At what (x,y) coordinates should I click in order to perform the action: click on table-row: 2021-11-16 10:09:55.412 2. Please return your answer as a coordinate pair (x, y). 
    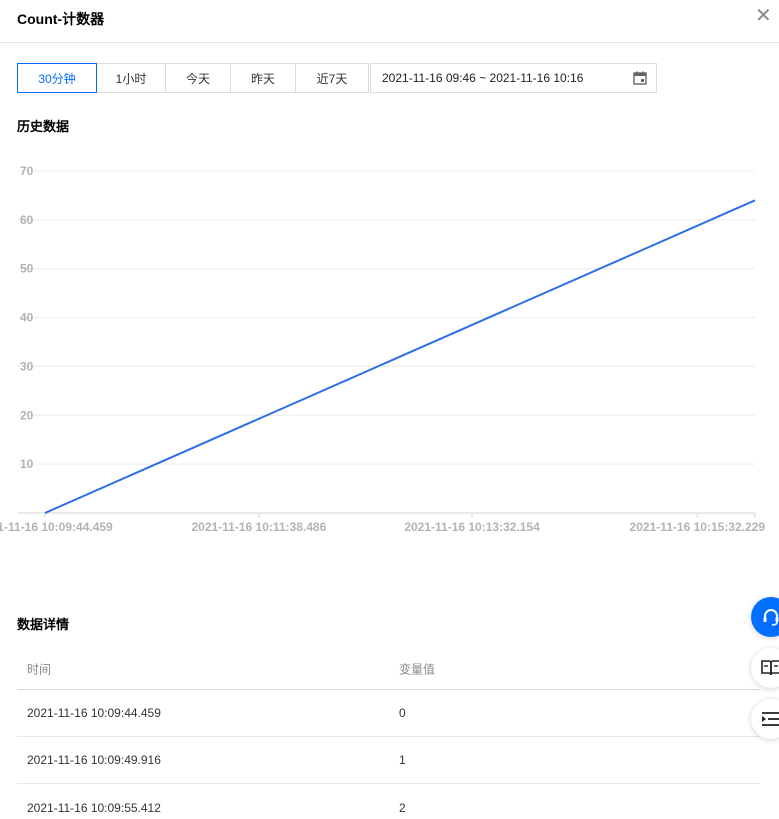
    Looking at the image, I should click on (388, 801).